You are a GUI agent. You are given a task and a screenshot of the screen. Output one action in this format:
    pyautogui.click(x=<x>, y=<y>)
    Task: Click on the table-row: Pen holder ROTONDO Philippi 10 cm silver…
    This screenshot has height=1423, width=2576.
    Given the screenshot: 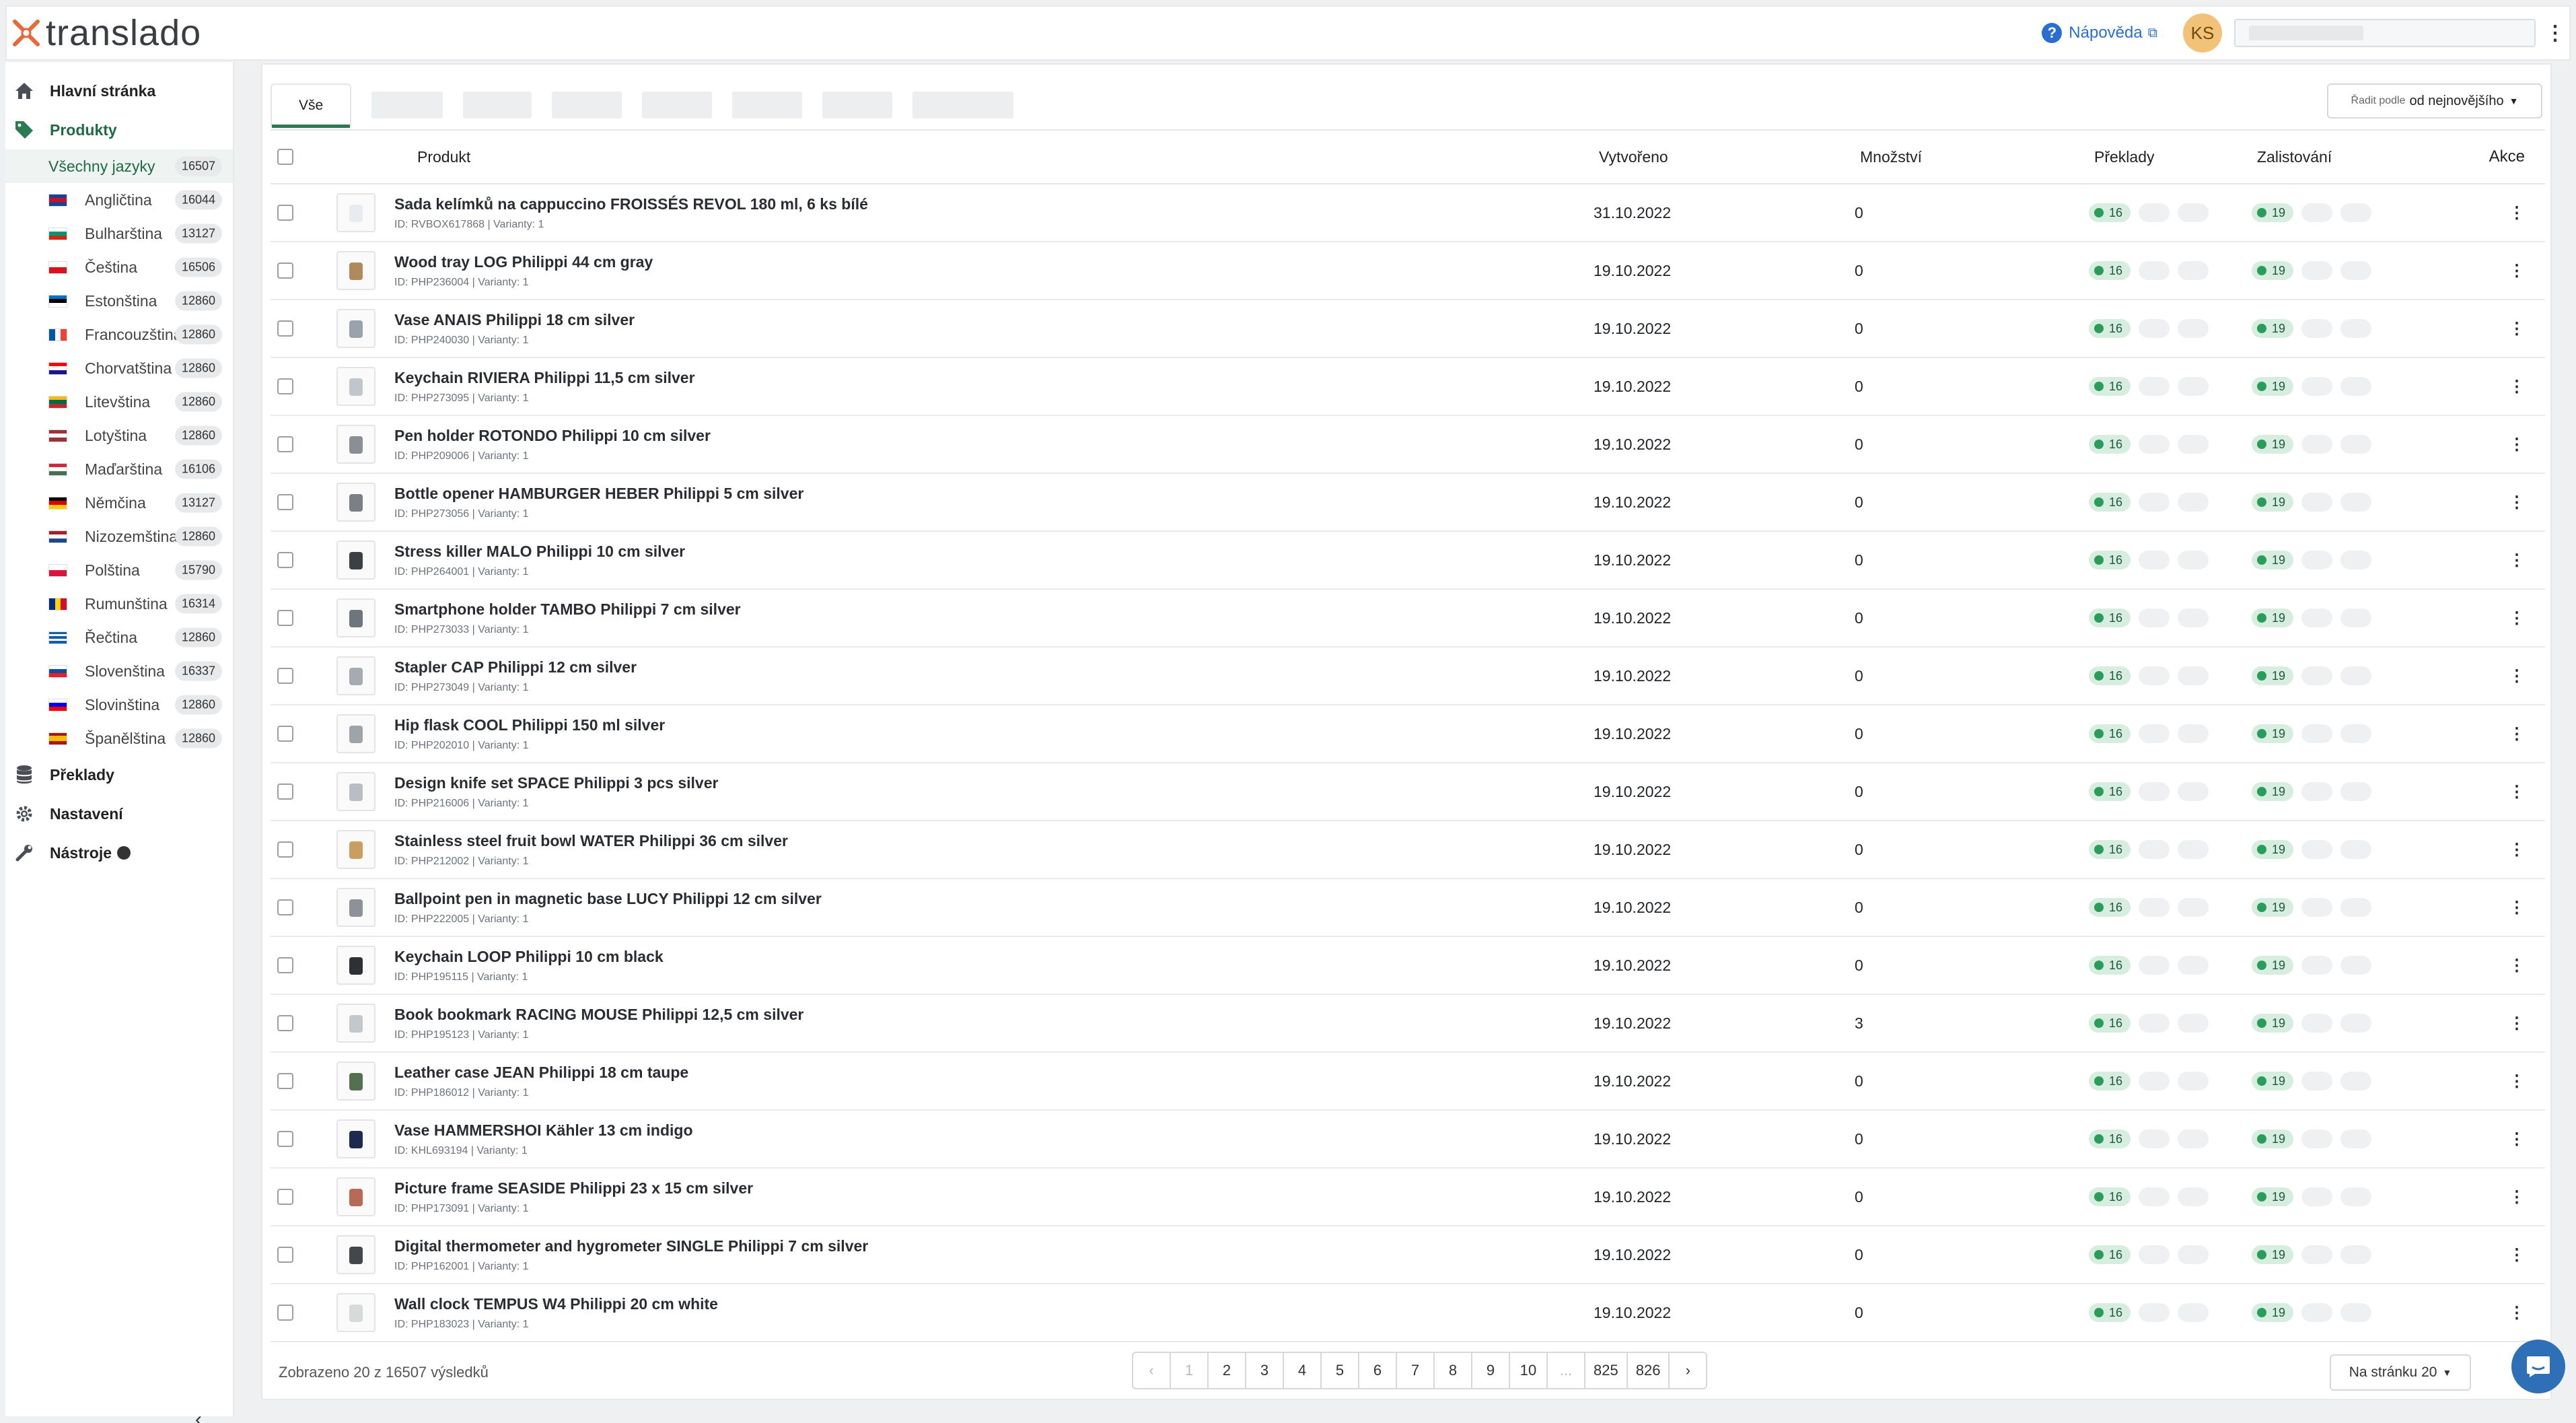 What is the action you would take?
    pyautogui.click(x=1408, y=445)
    